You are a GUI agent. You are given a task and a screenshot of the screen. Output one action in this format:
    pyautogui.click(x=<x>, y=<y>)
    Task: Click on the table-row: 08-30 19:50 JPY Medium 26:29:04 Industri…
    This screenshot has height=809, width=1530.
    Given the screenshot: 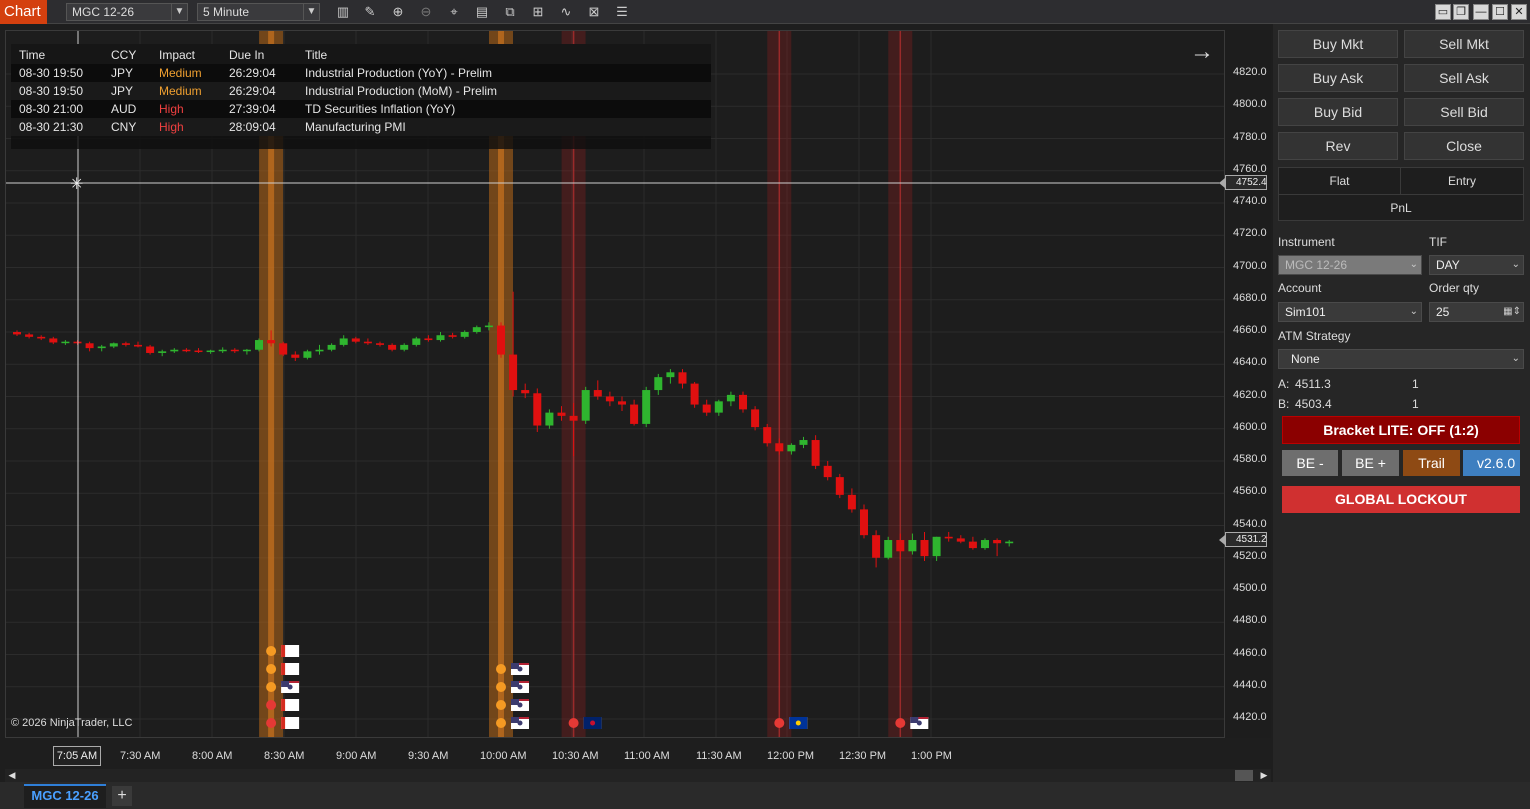 What is the action you would take?
    pyautogui.click(x=361, y=91)
    